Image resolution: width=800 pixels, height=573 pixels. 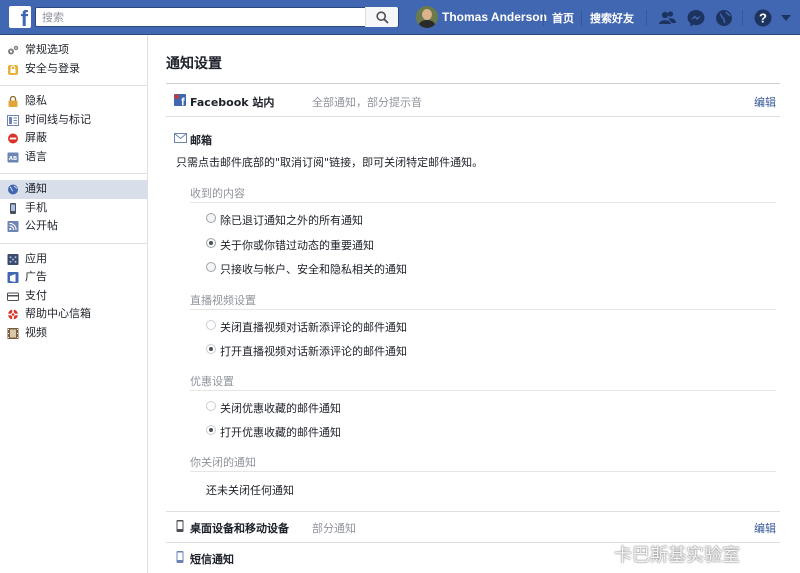 What do you see at coordinates (183, 102) in the screenshot?
I see `svg-text: f` at bounding box center [183, 102].